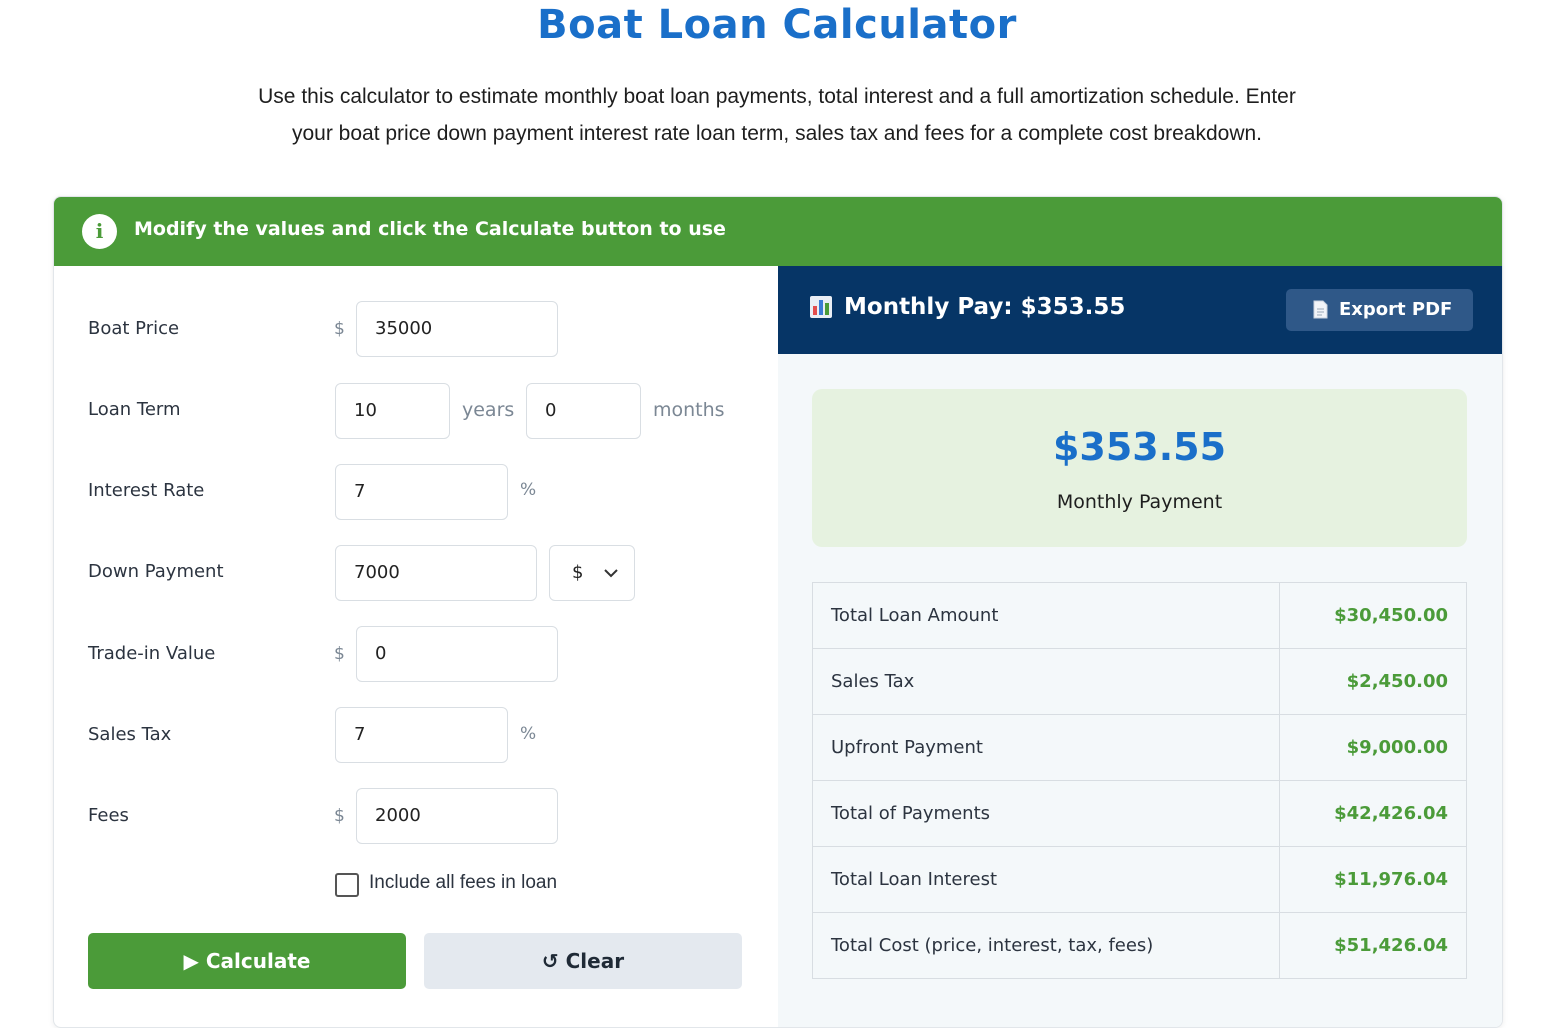  What do you see at coordinates (488, 410) in the screenshot?
I see `years-unit: years` at bounding box center [488, 410].